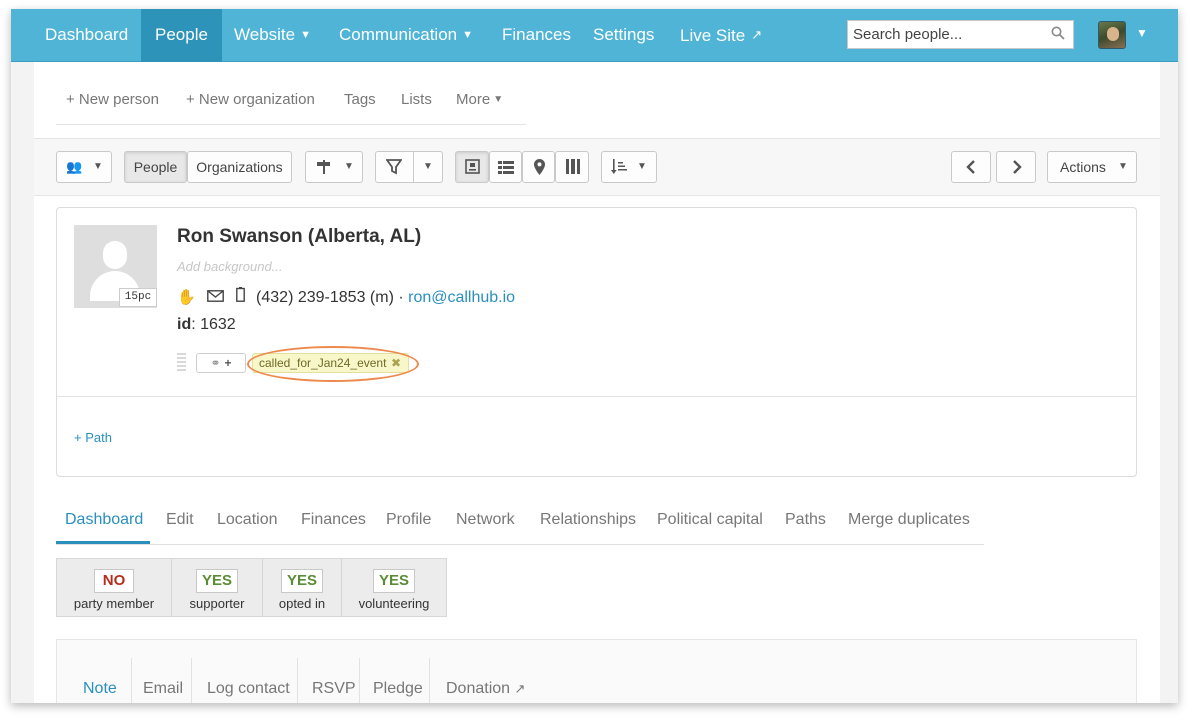 This screenshot has width=1200, height=725. I want to click on map-view-button, so click(538, 167).